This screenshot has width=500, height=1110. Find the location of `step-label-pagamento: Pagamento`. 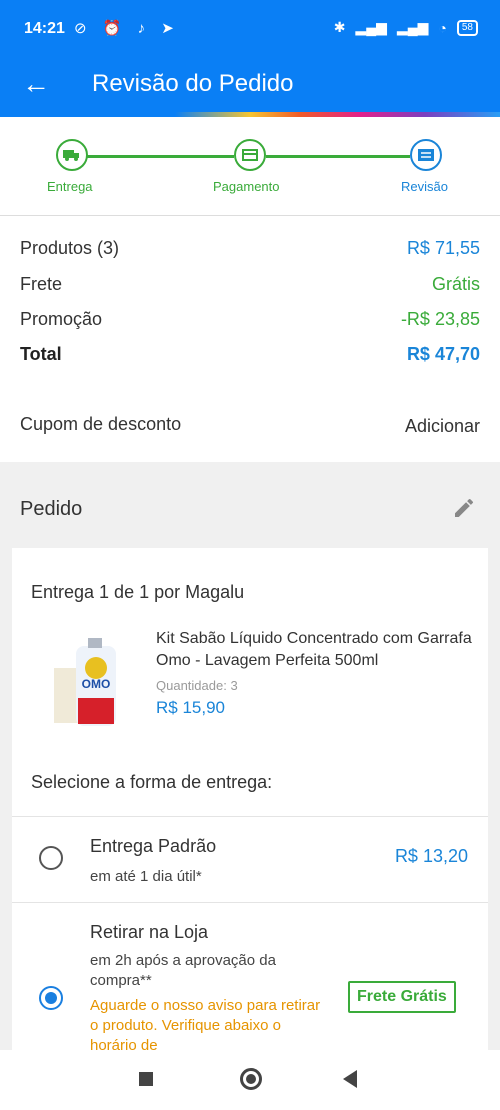

step-label-pagamento: Pagamento is located at coordinates (246, 186).